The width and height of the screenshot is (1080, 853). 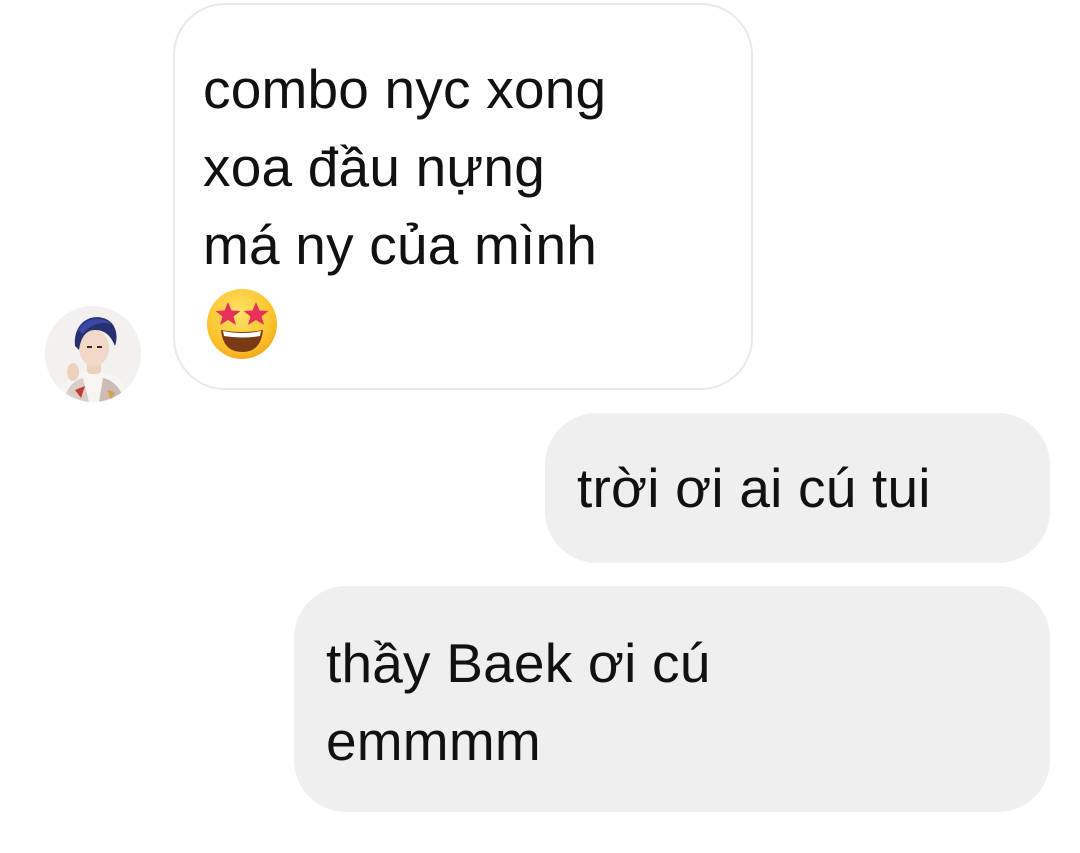 What do you see at coordinates (405, 89) in the screenshot?
I see `message-text-line: combo nyc xong` at bounding box center [405, 89].